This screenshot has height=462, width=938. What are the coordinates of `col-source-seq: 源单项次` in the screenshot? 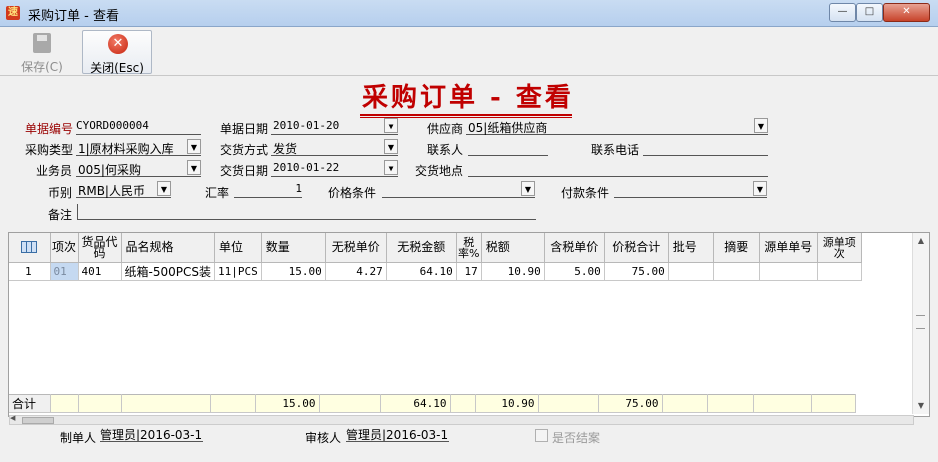 It's located at (839, 248).